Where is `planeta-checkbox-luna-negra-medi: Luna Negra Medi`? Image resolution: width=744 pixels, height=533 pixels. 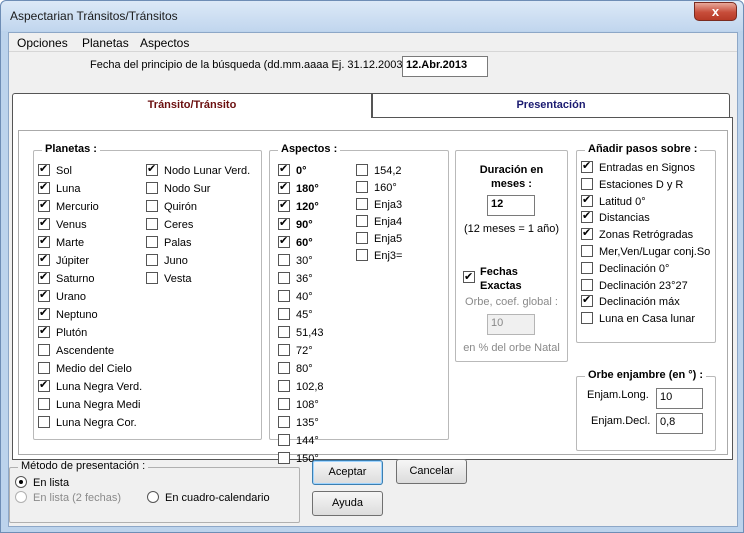 planeta-checkbox-luna-negra-medi: Luna Negra Medi is located at coordinates (89, 405).